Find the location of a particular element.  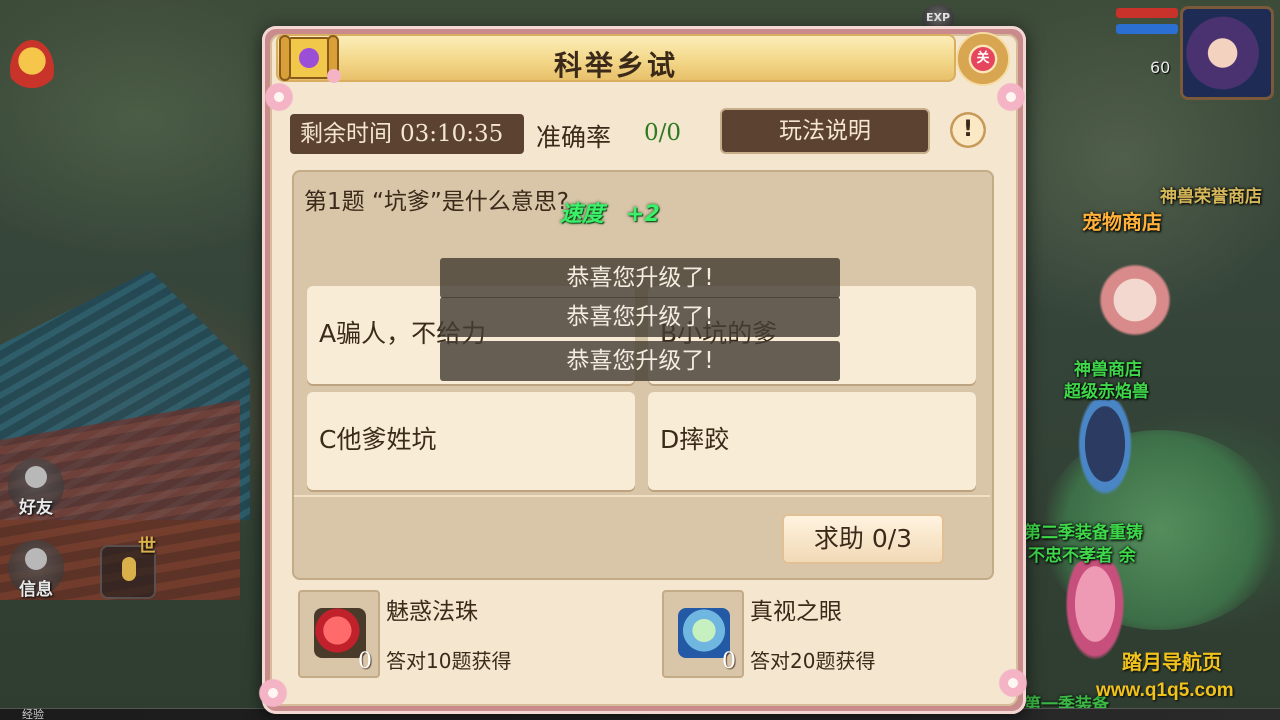

rules-button: 玩法说明 is located at coordinates (825, 131).